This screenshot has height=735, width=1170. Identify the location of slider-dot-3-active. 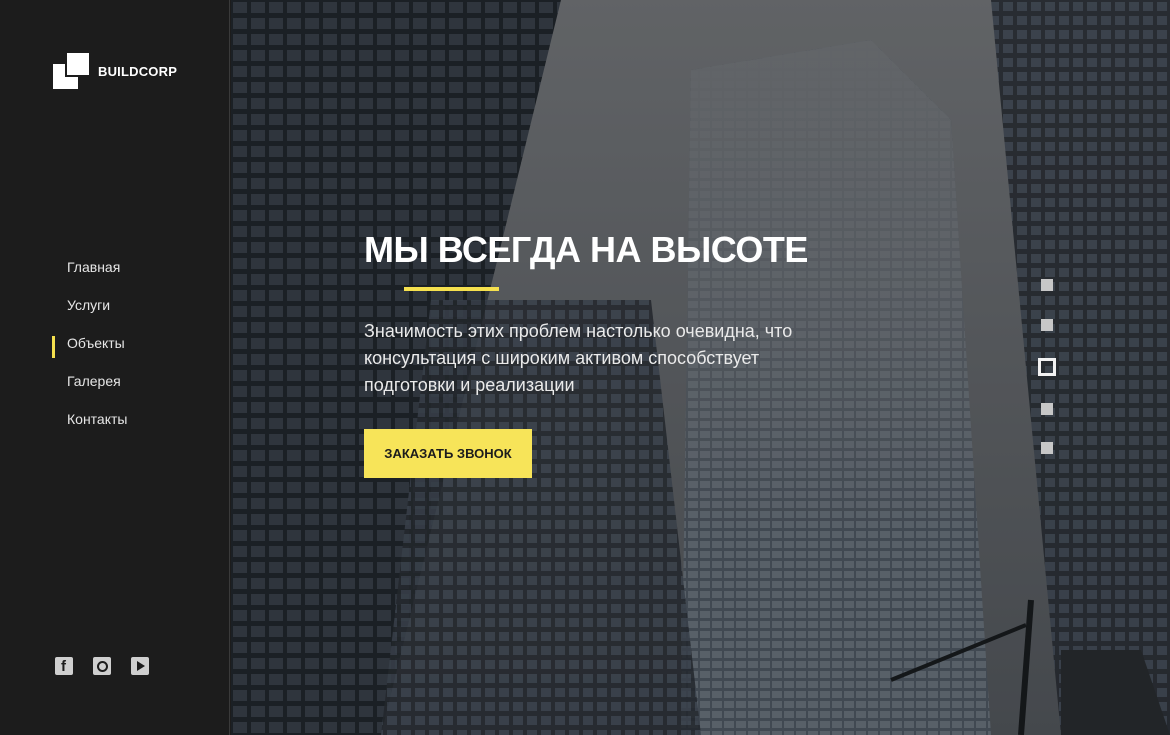
(1047, 367).